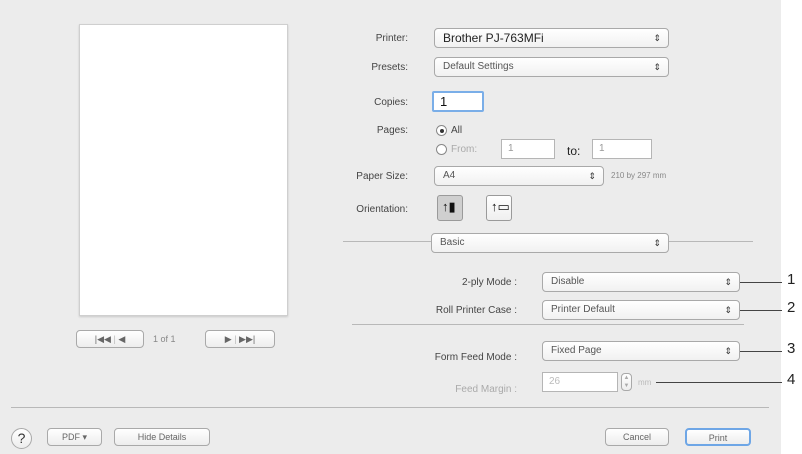 This screenshot has height=454, width=802. What do you see at coordinates (580, 382) in the screenshot?
I see `feed-margin-field: 26` at bounding box center [580, 382].